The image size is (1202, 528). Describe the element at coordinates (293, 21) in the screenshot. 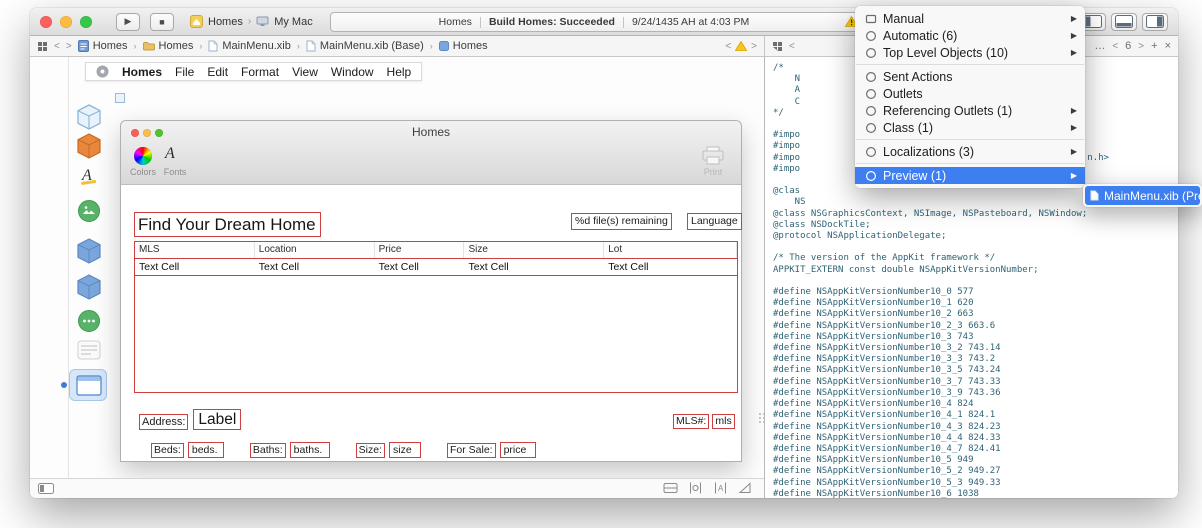

I see `destination-name: My Mac` at that location.